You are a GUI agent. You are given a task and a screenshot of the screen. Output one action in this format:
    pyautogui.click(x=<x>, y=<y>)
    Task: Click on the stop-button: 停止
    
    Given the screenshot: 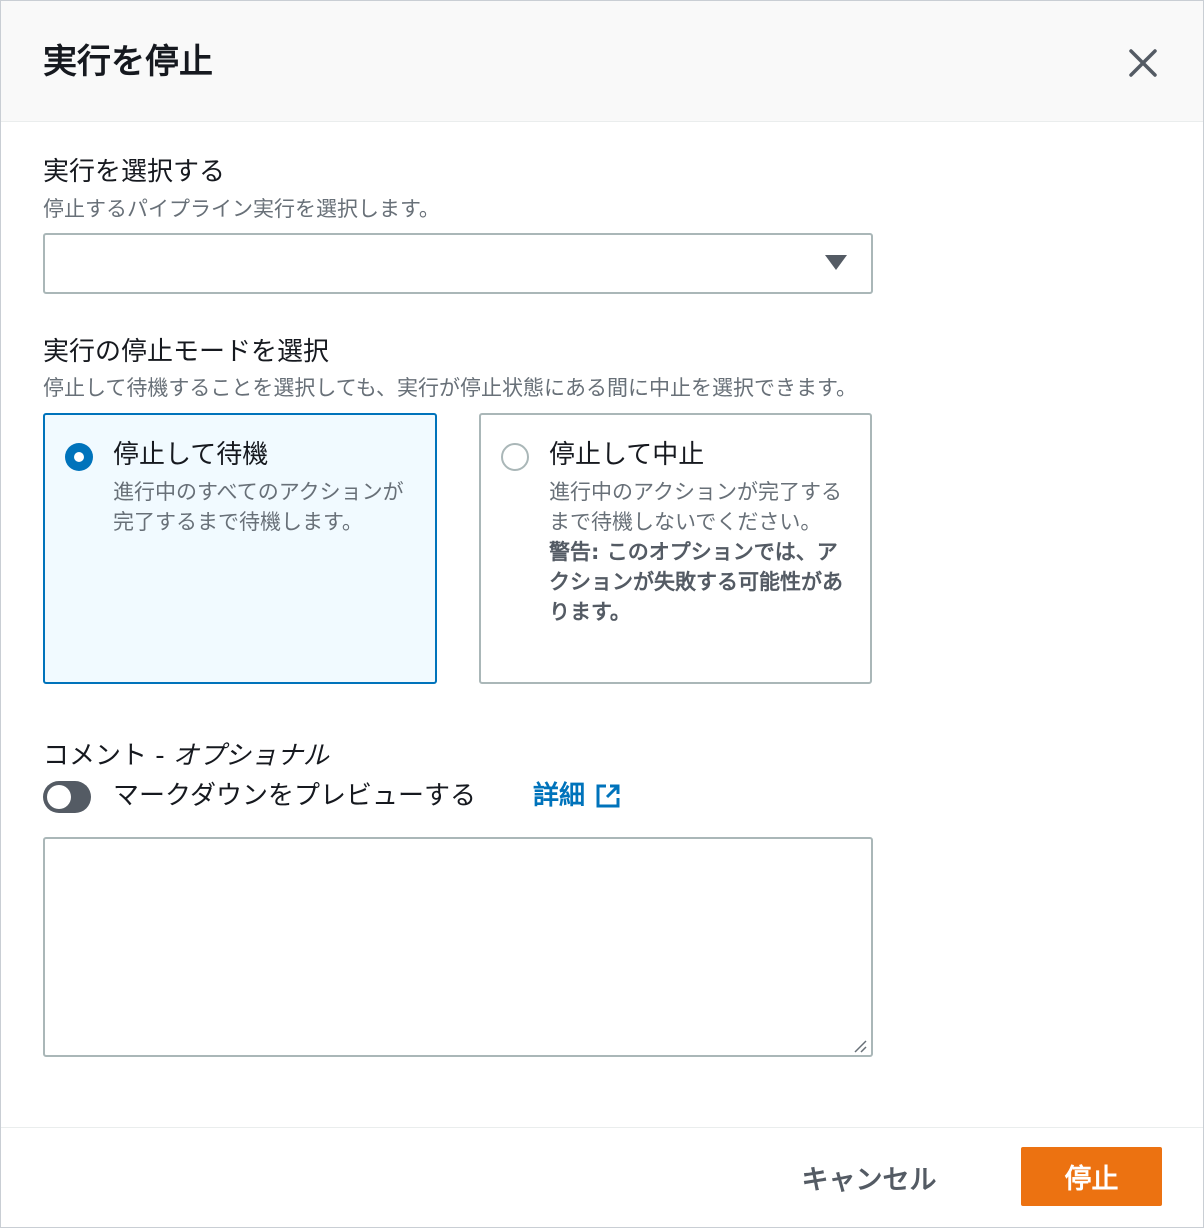 What is the action you would take?
    pyautogui.click(x=1091, y=1176)
    